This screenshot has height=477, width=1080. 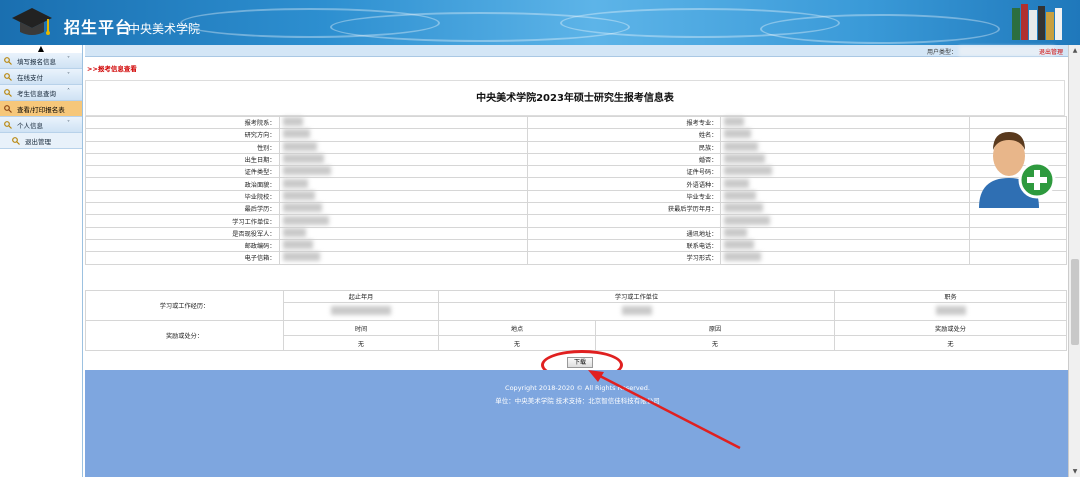 I want to click on collapse-up-icon: ▲, so click(x=41, y=49).